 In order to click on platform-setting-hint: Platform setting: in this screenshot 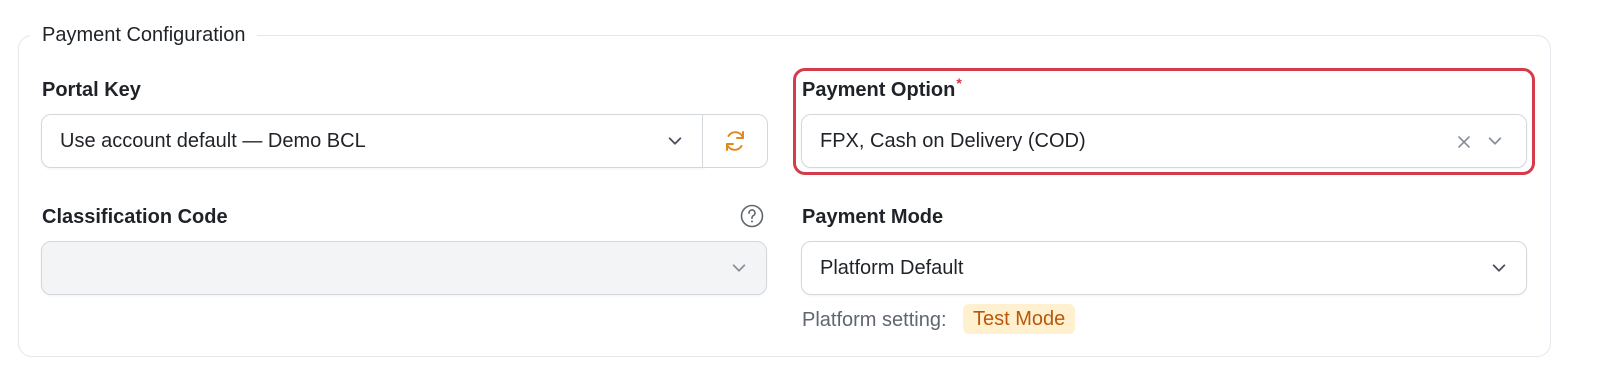, I will do `click(874, 320)`.